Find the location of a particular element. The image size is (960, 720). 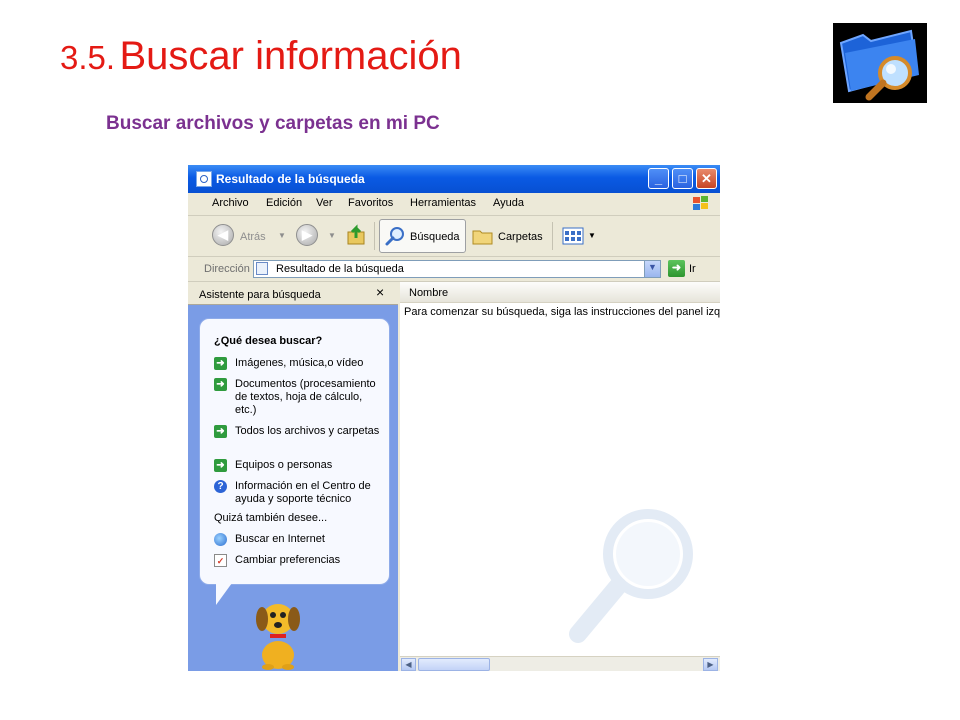

close-icon: ✕ is located at coordinates (706, 178).